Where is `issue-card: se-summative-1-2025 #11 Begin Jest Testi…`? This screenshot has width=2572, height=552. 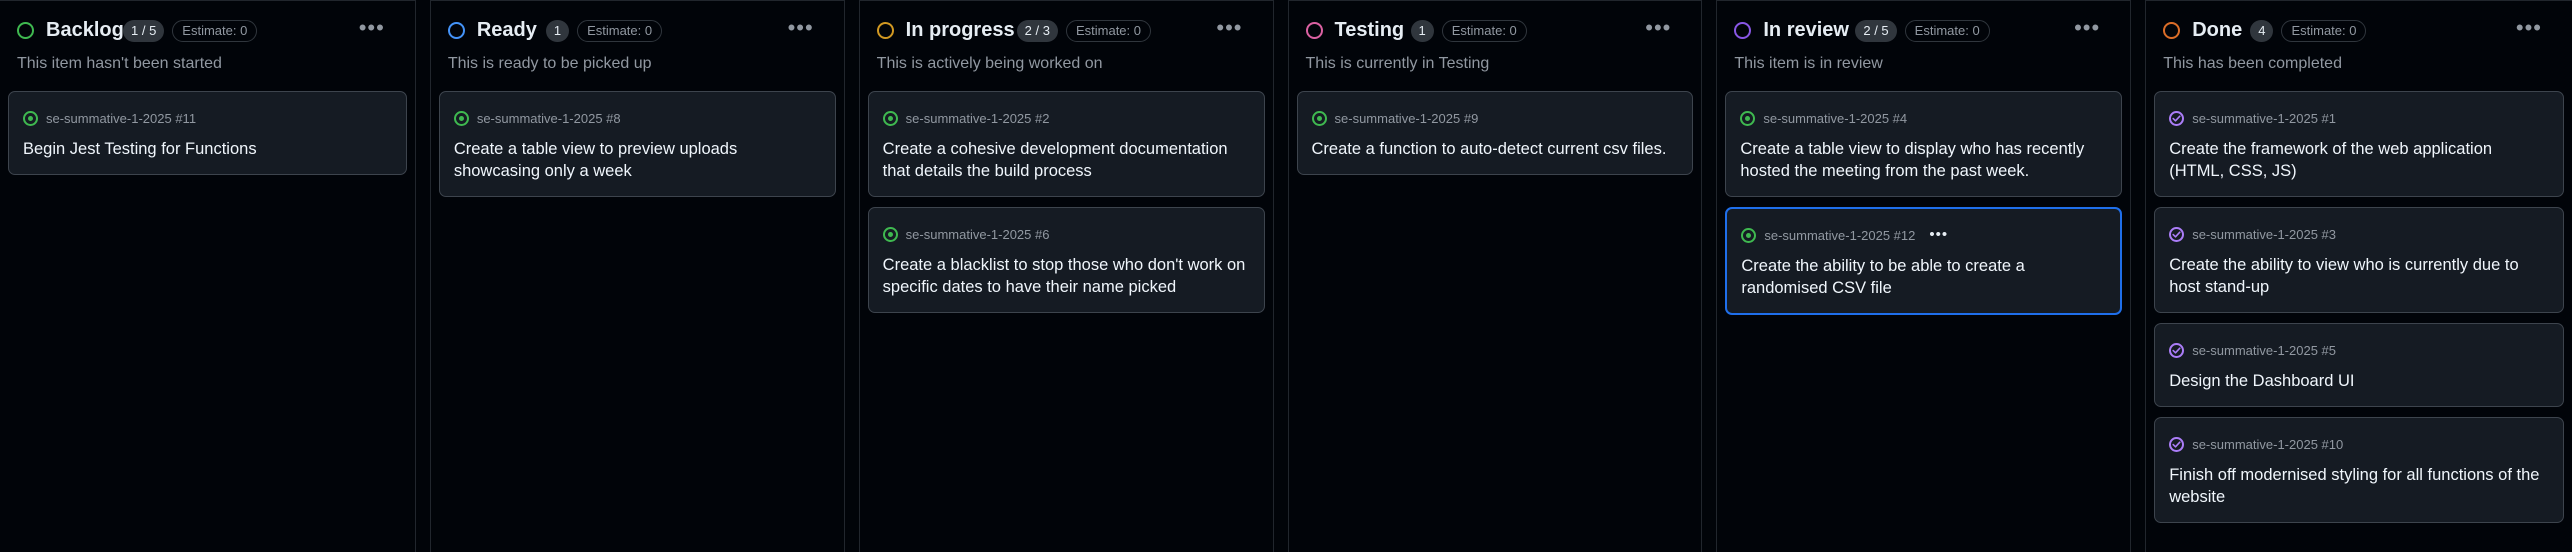
issue-card: se-summative-1-2025 #11 Begin Jest Testi… is located at coordinates (207, 133).